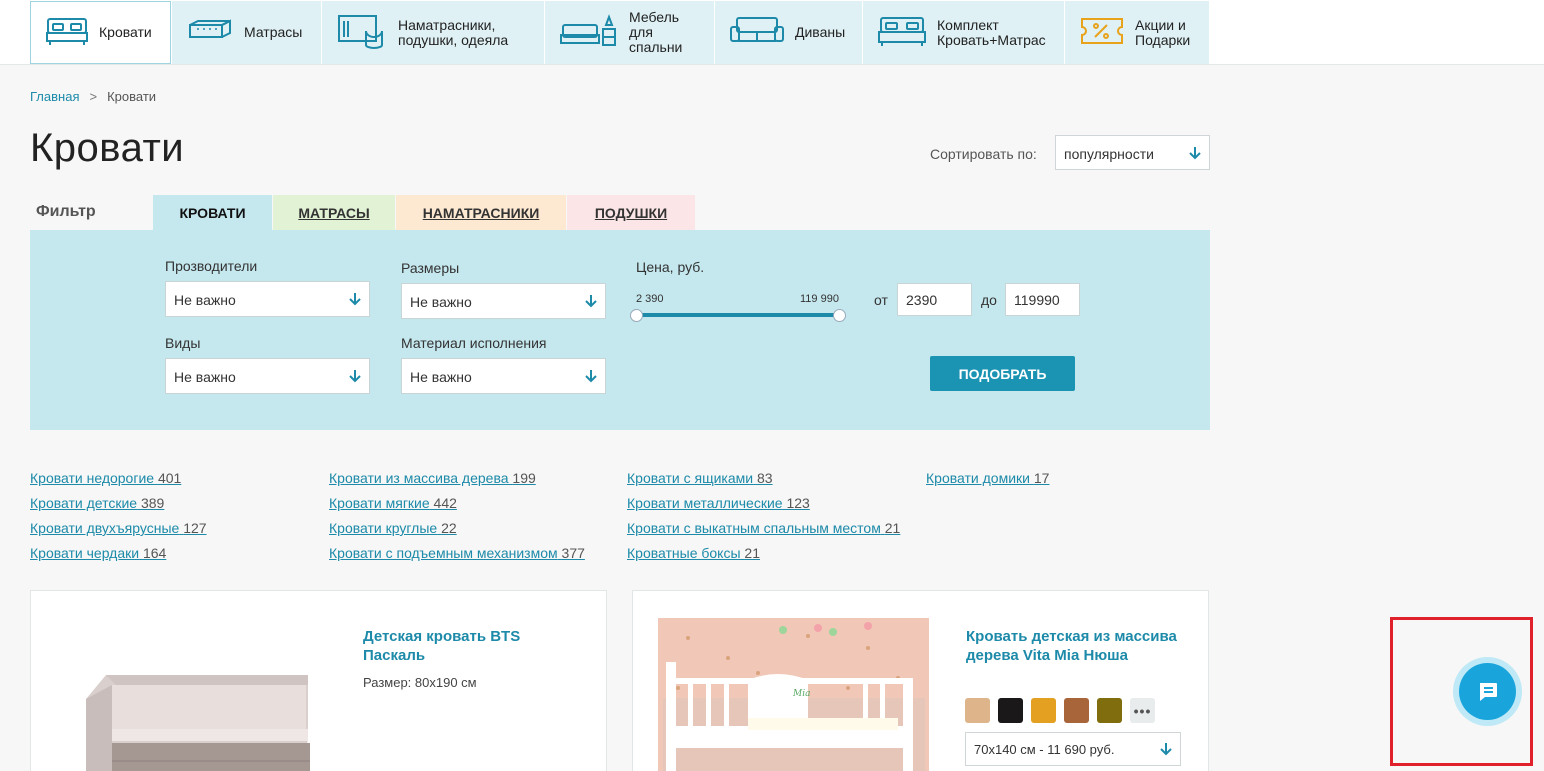 The height and width of the screenshot is (771, 1544). I want to click on category-count: 127, so click(195, 528).